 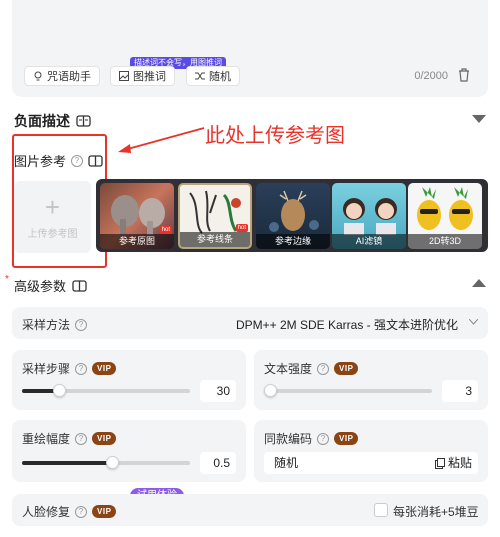 I want to click on reference-mode-thumb: AI滤镜, so click(x=369, y=216).